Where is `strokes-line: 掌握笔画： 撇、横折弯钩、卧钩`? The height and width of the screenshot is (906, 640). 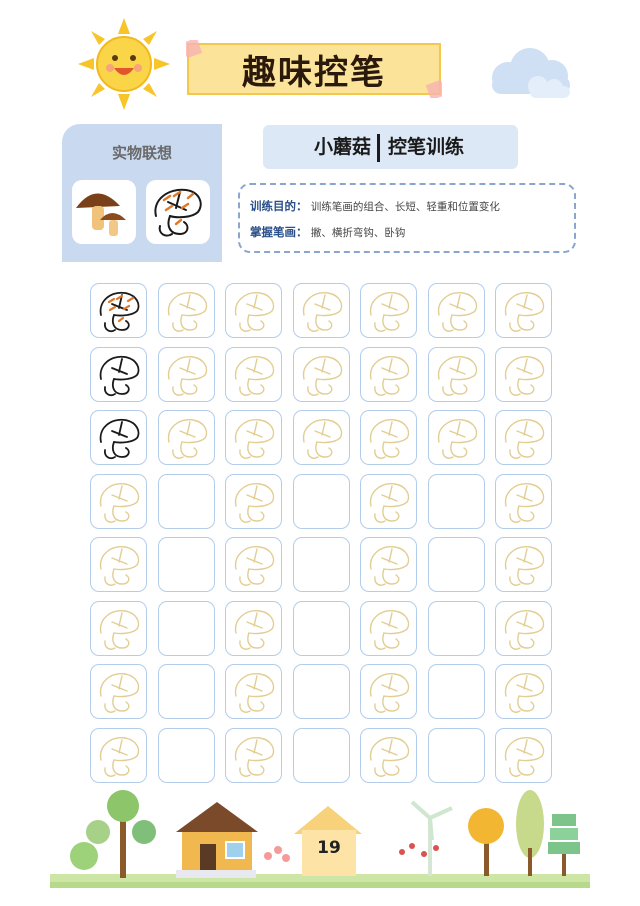 strokes-line: 掌握笔画： 撇、横折弯钩、卧钩 is located at coordinates (327, 232).